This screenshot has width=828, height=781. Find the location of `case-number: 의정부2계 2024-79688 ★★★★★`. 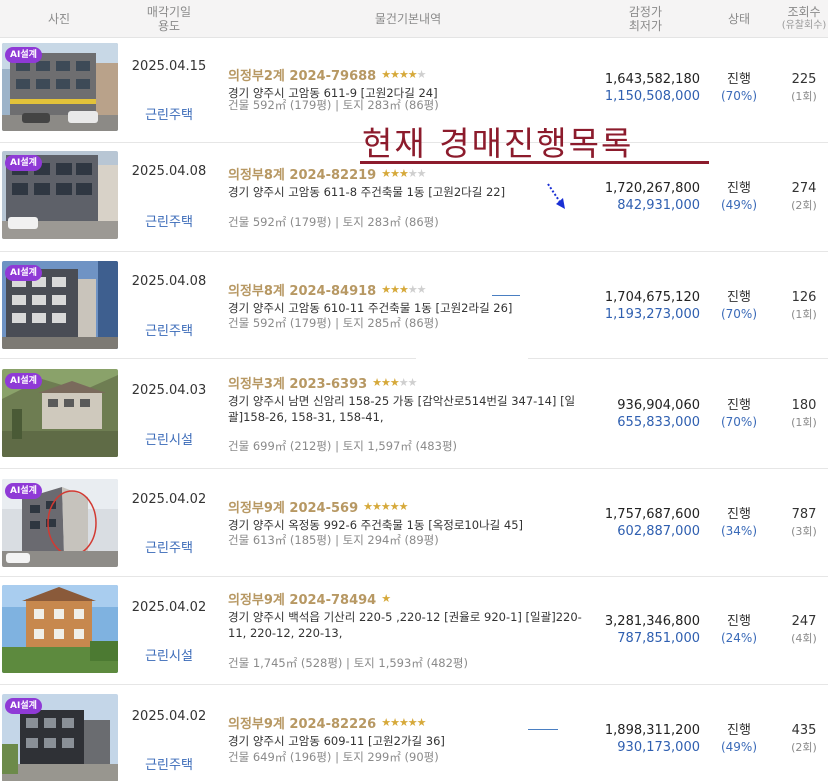

case-number: 의정부2계 2024-79688 ★★★★★ is located at coordinates (408, 74).